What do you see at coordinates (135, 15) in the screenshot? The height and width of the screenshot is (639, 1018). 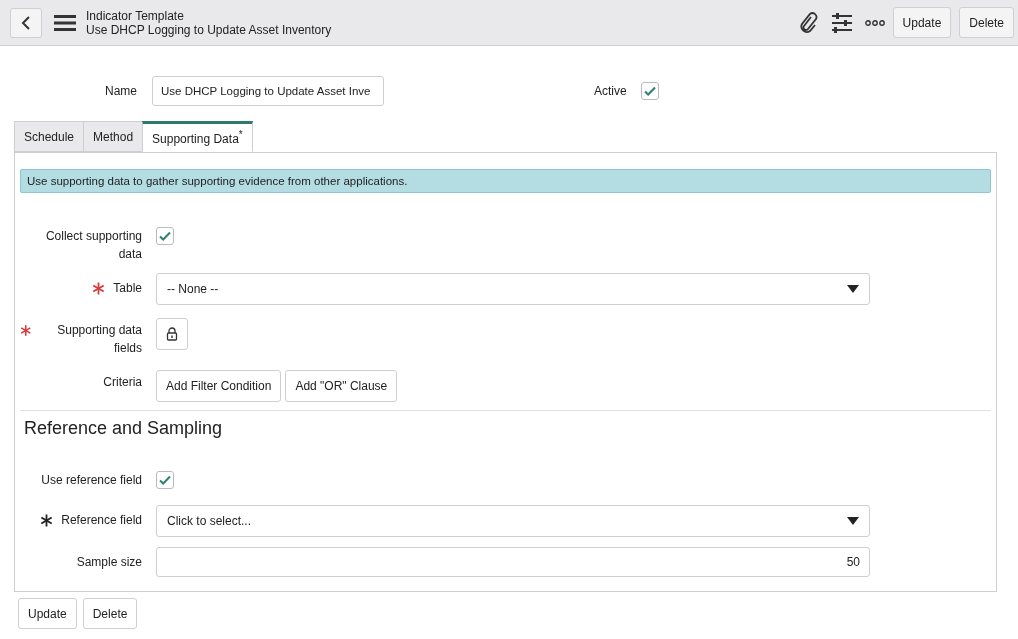 I see `record-type: Indicator Template` at bounding box center [135, 15].